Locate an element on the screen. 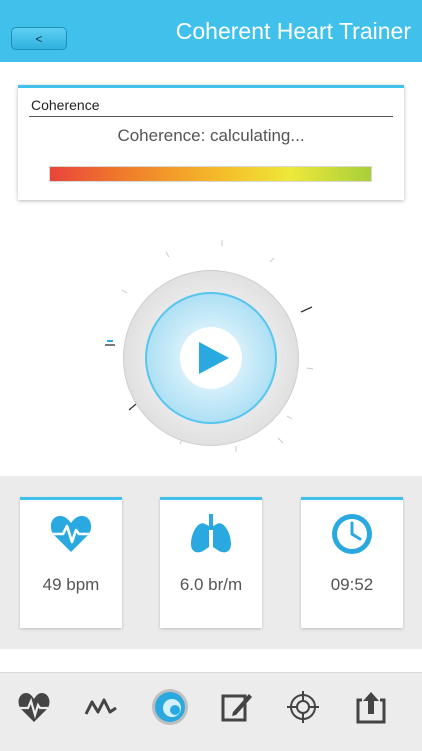 The width and height of the screenshot is (422, 751). coherence-globe-icon is located at coordinates (170, 707).